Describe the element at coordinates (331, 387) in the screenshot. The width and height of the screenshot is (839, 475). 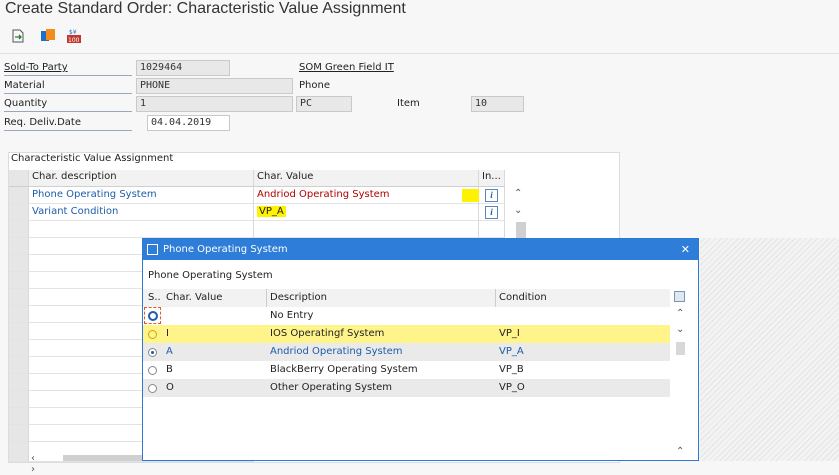
I see `description: Other Operating System` at that location.